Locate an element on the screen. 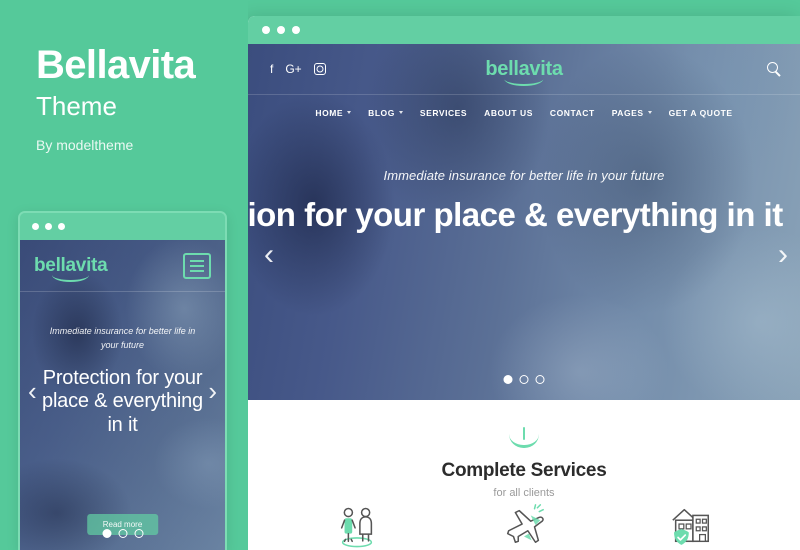 This screenshot has height=550, width=800. social-links: f G+ is located at coordinates (298, 69).